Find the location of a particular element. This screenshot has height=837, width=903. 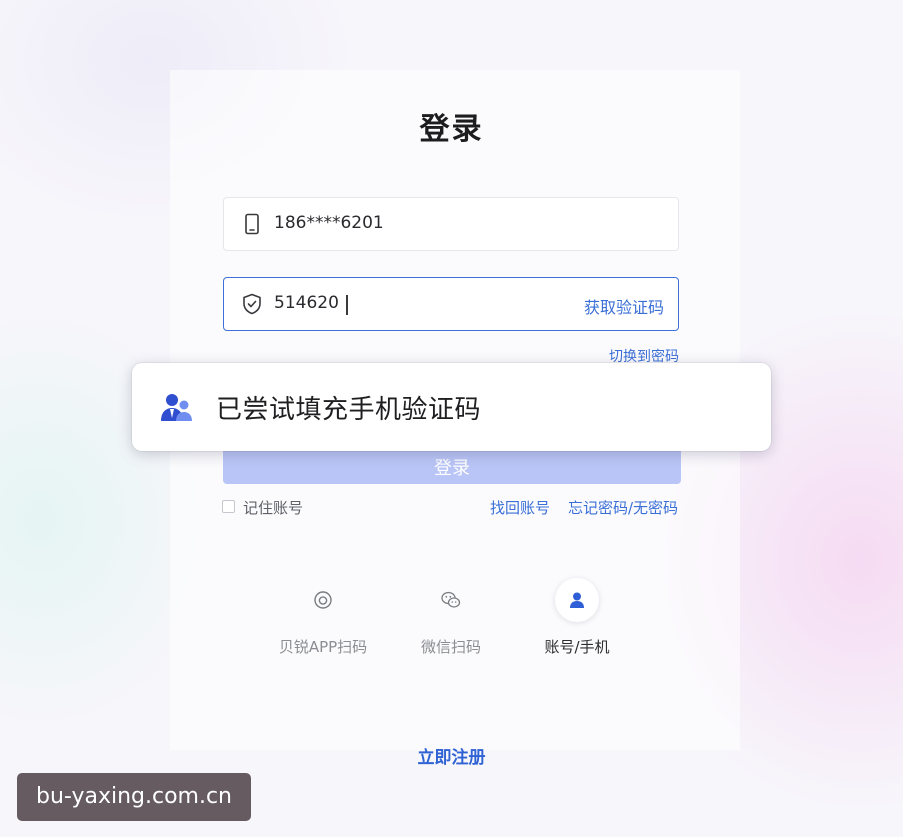

user-autofill-icon is located at coordinates (176, 407).